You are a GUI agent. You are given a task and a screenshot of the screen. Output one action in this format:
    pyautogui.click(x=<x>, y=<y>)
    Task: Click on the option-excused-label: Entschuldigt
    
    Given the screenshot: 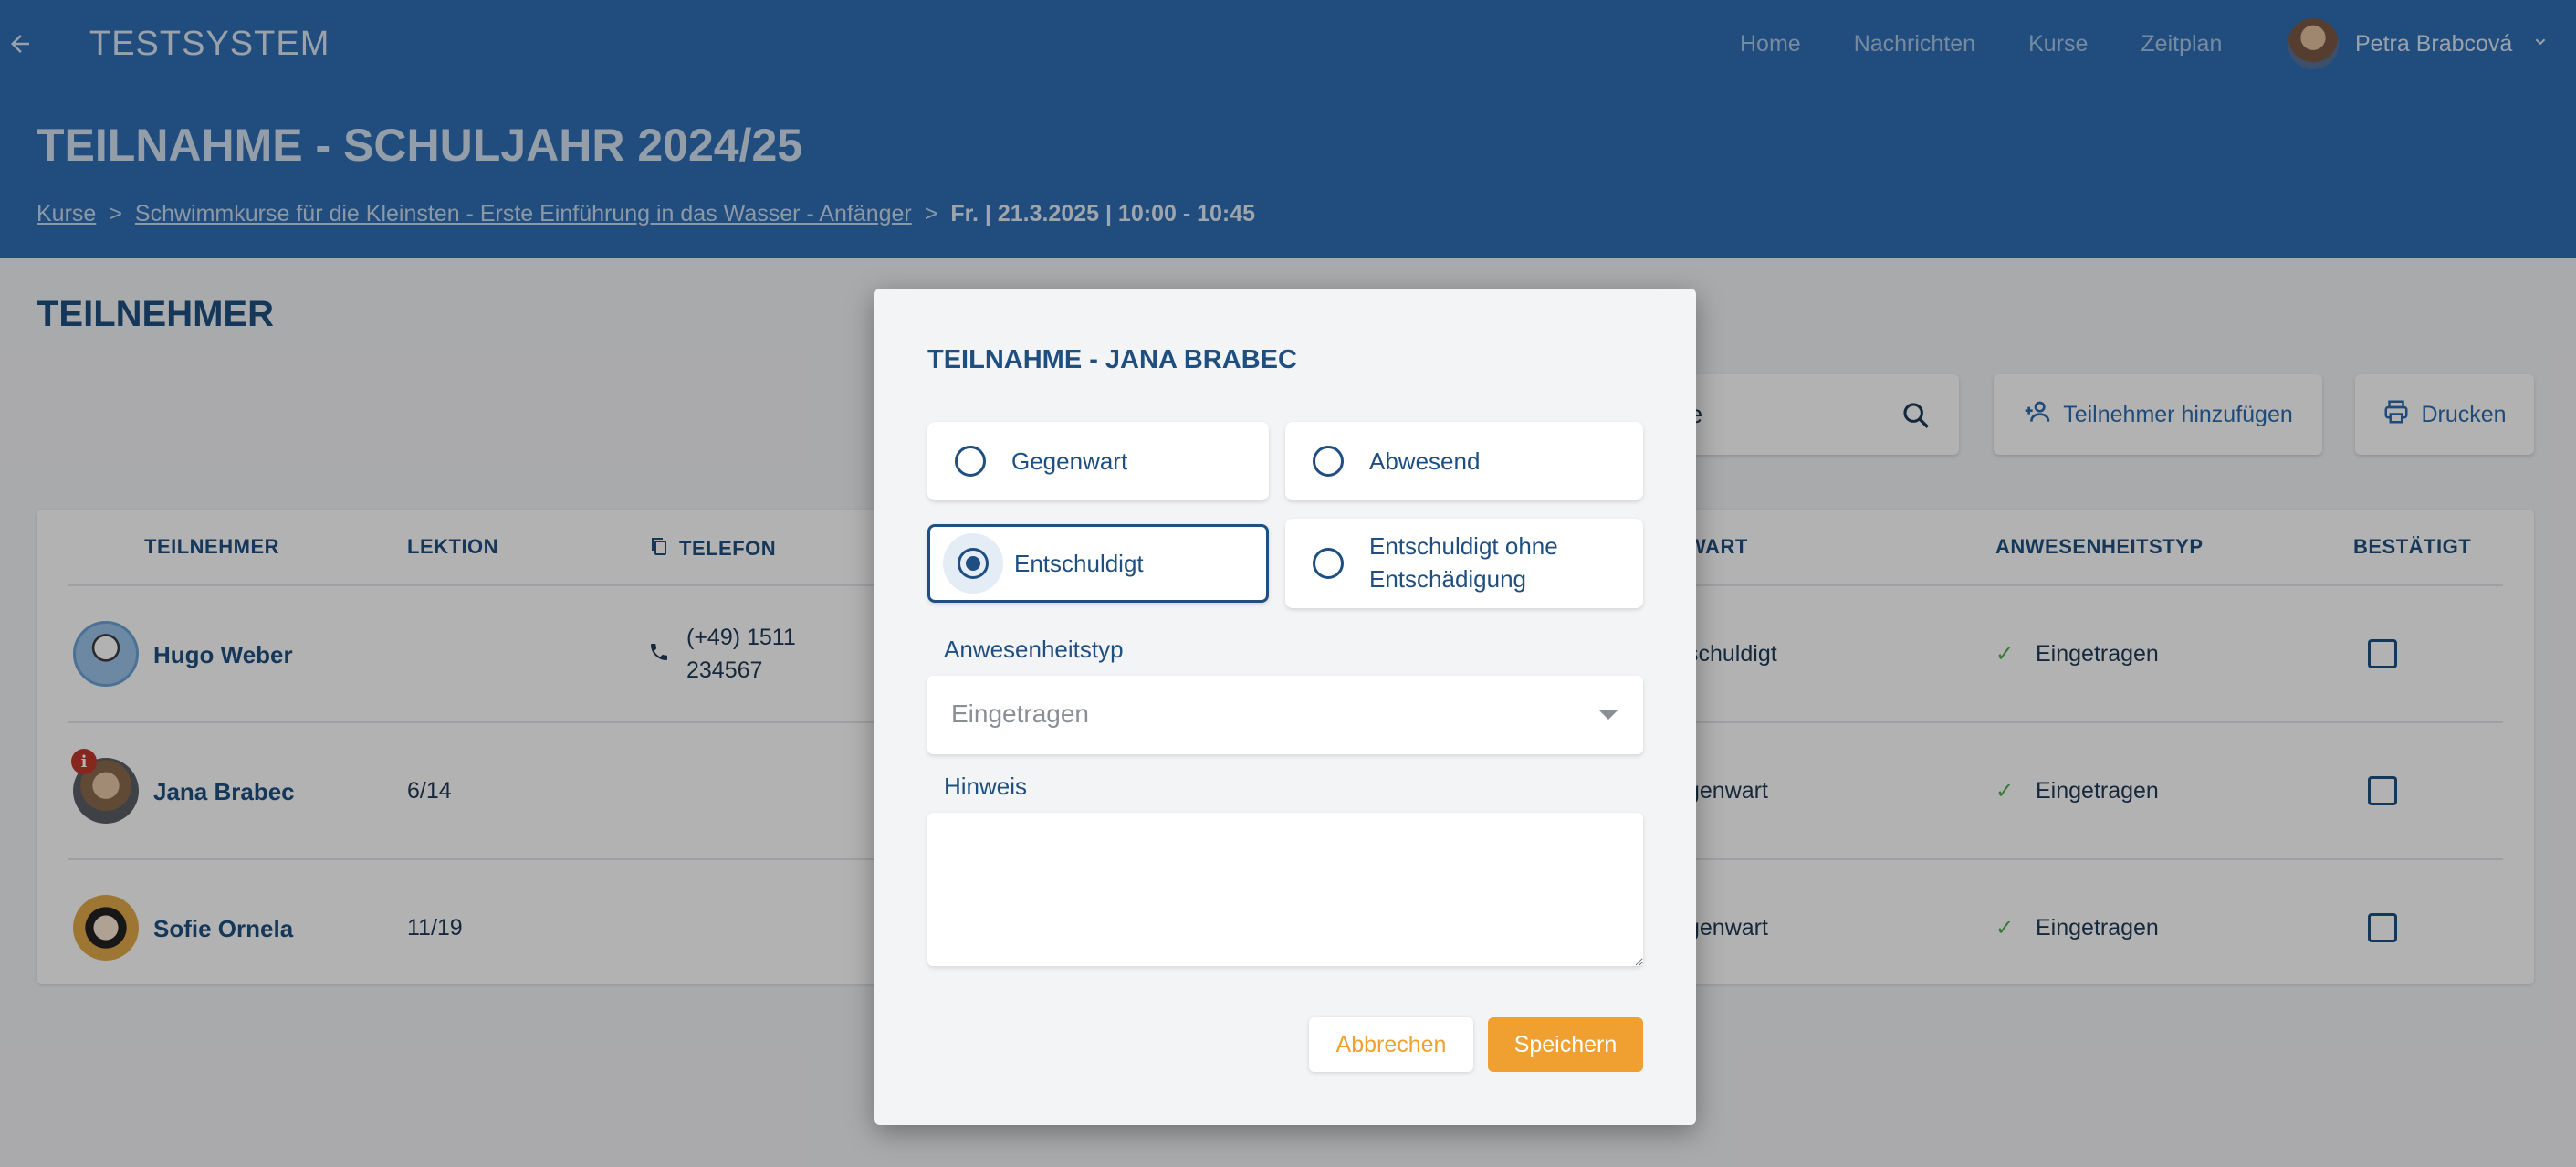 What is the action you would take?
    pyautogui.click(x=1079, y=563)
    